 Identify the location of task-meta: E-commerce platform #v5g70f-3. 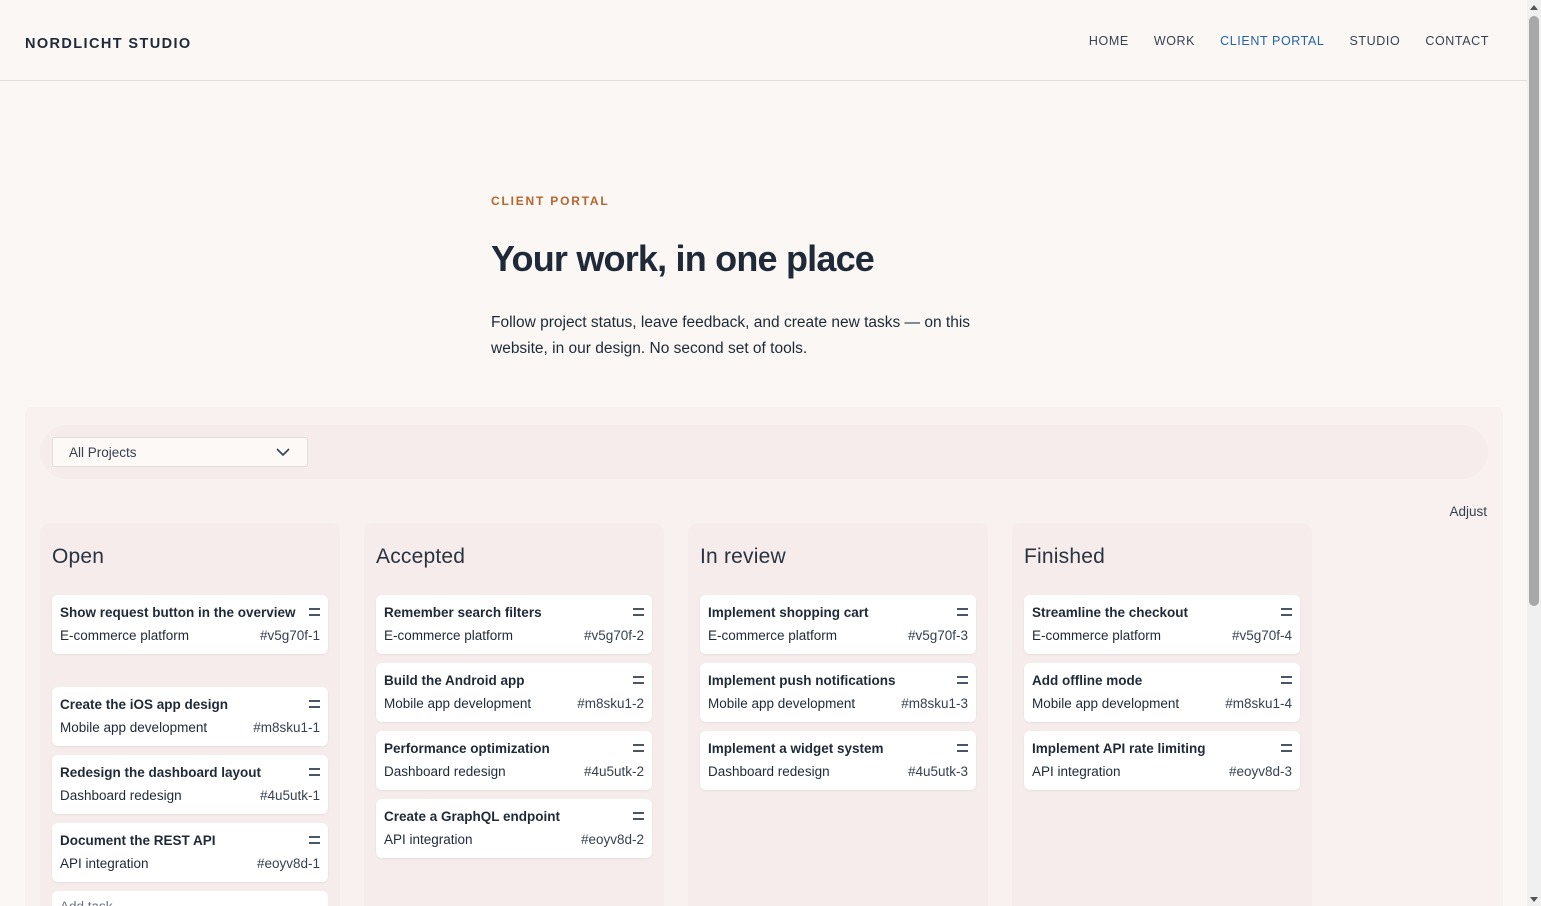
(838, 636).